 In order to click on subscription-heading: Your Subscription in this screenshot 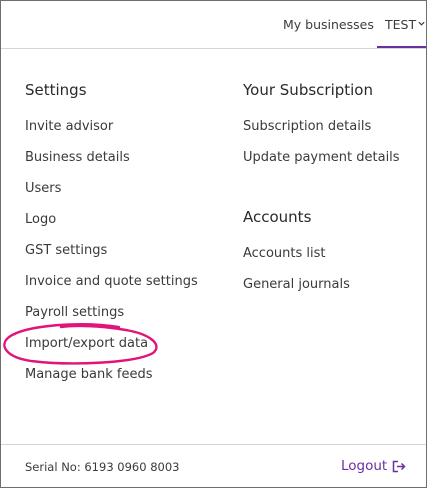, I will do `click(308, 90)`.